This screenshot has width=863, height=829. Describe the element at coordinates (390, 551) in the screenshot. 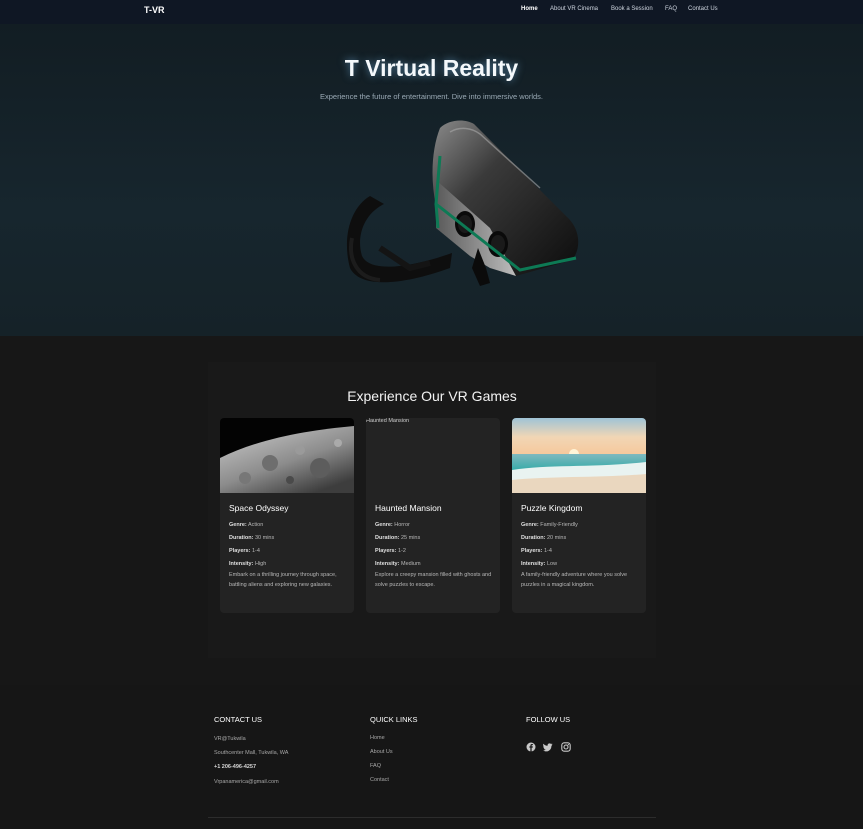

I see `card-players: Players: 1-2` at that location.